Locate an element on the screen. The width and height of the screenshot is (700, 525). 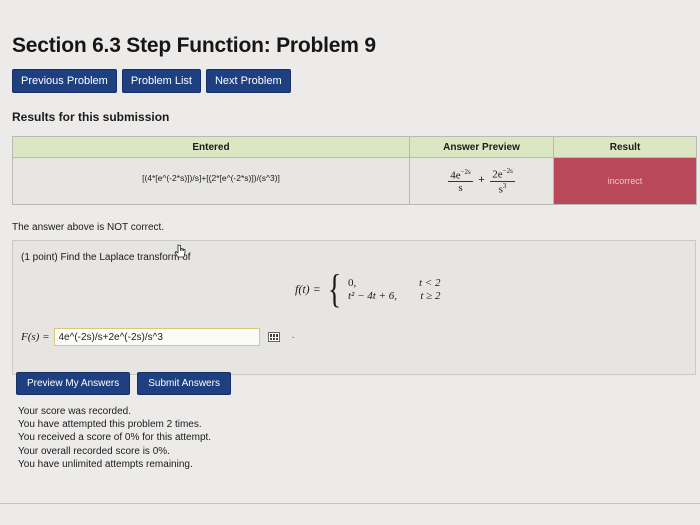
preview-term1-den: s is located at coordinates (460, 188).